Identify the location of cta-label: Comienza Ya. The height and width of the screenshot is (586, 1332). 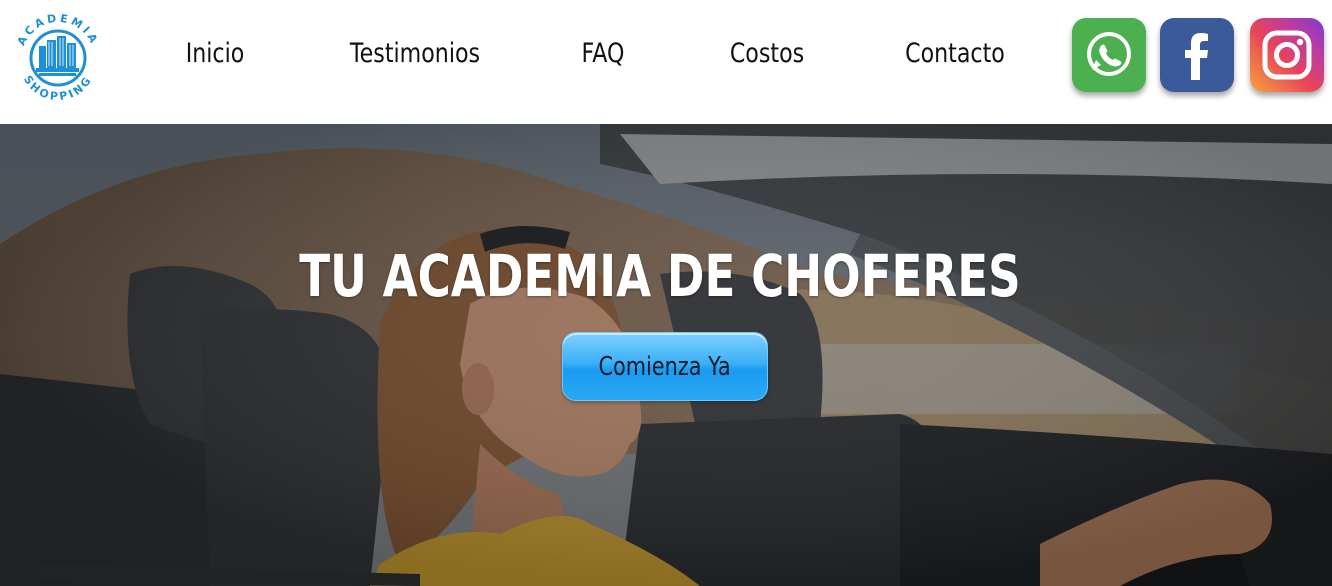
(665, 366).